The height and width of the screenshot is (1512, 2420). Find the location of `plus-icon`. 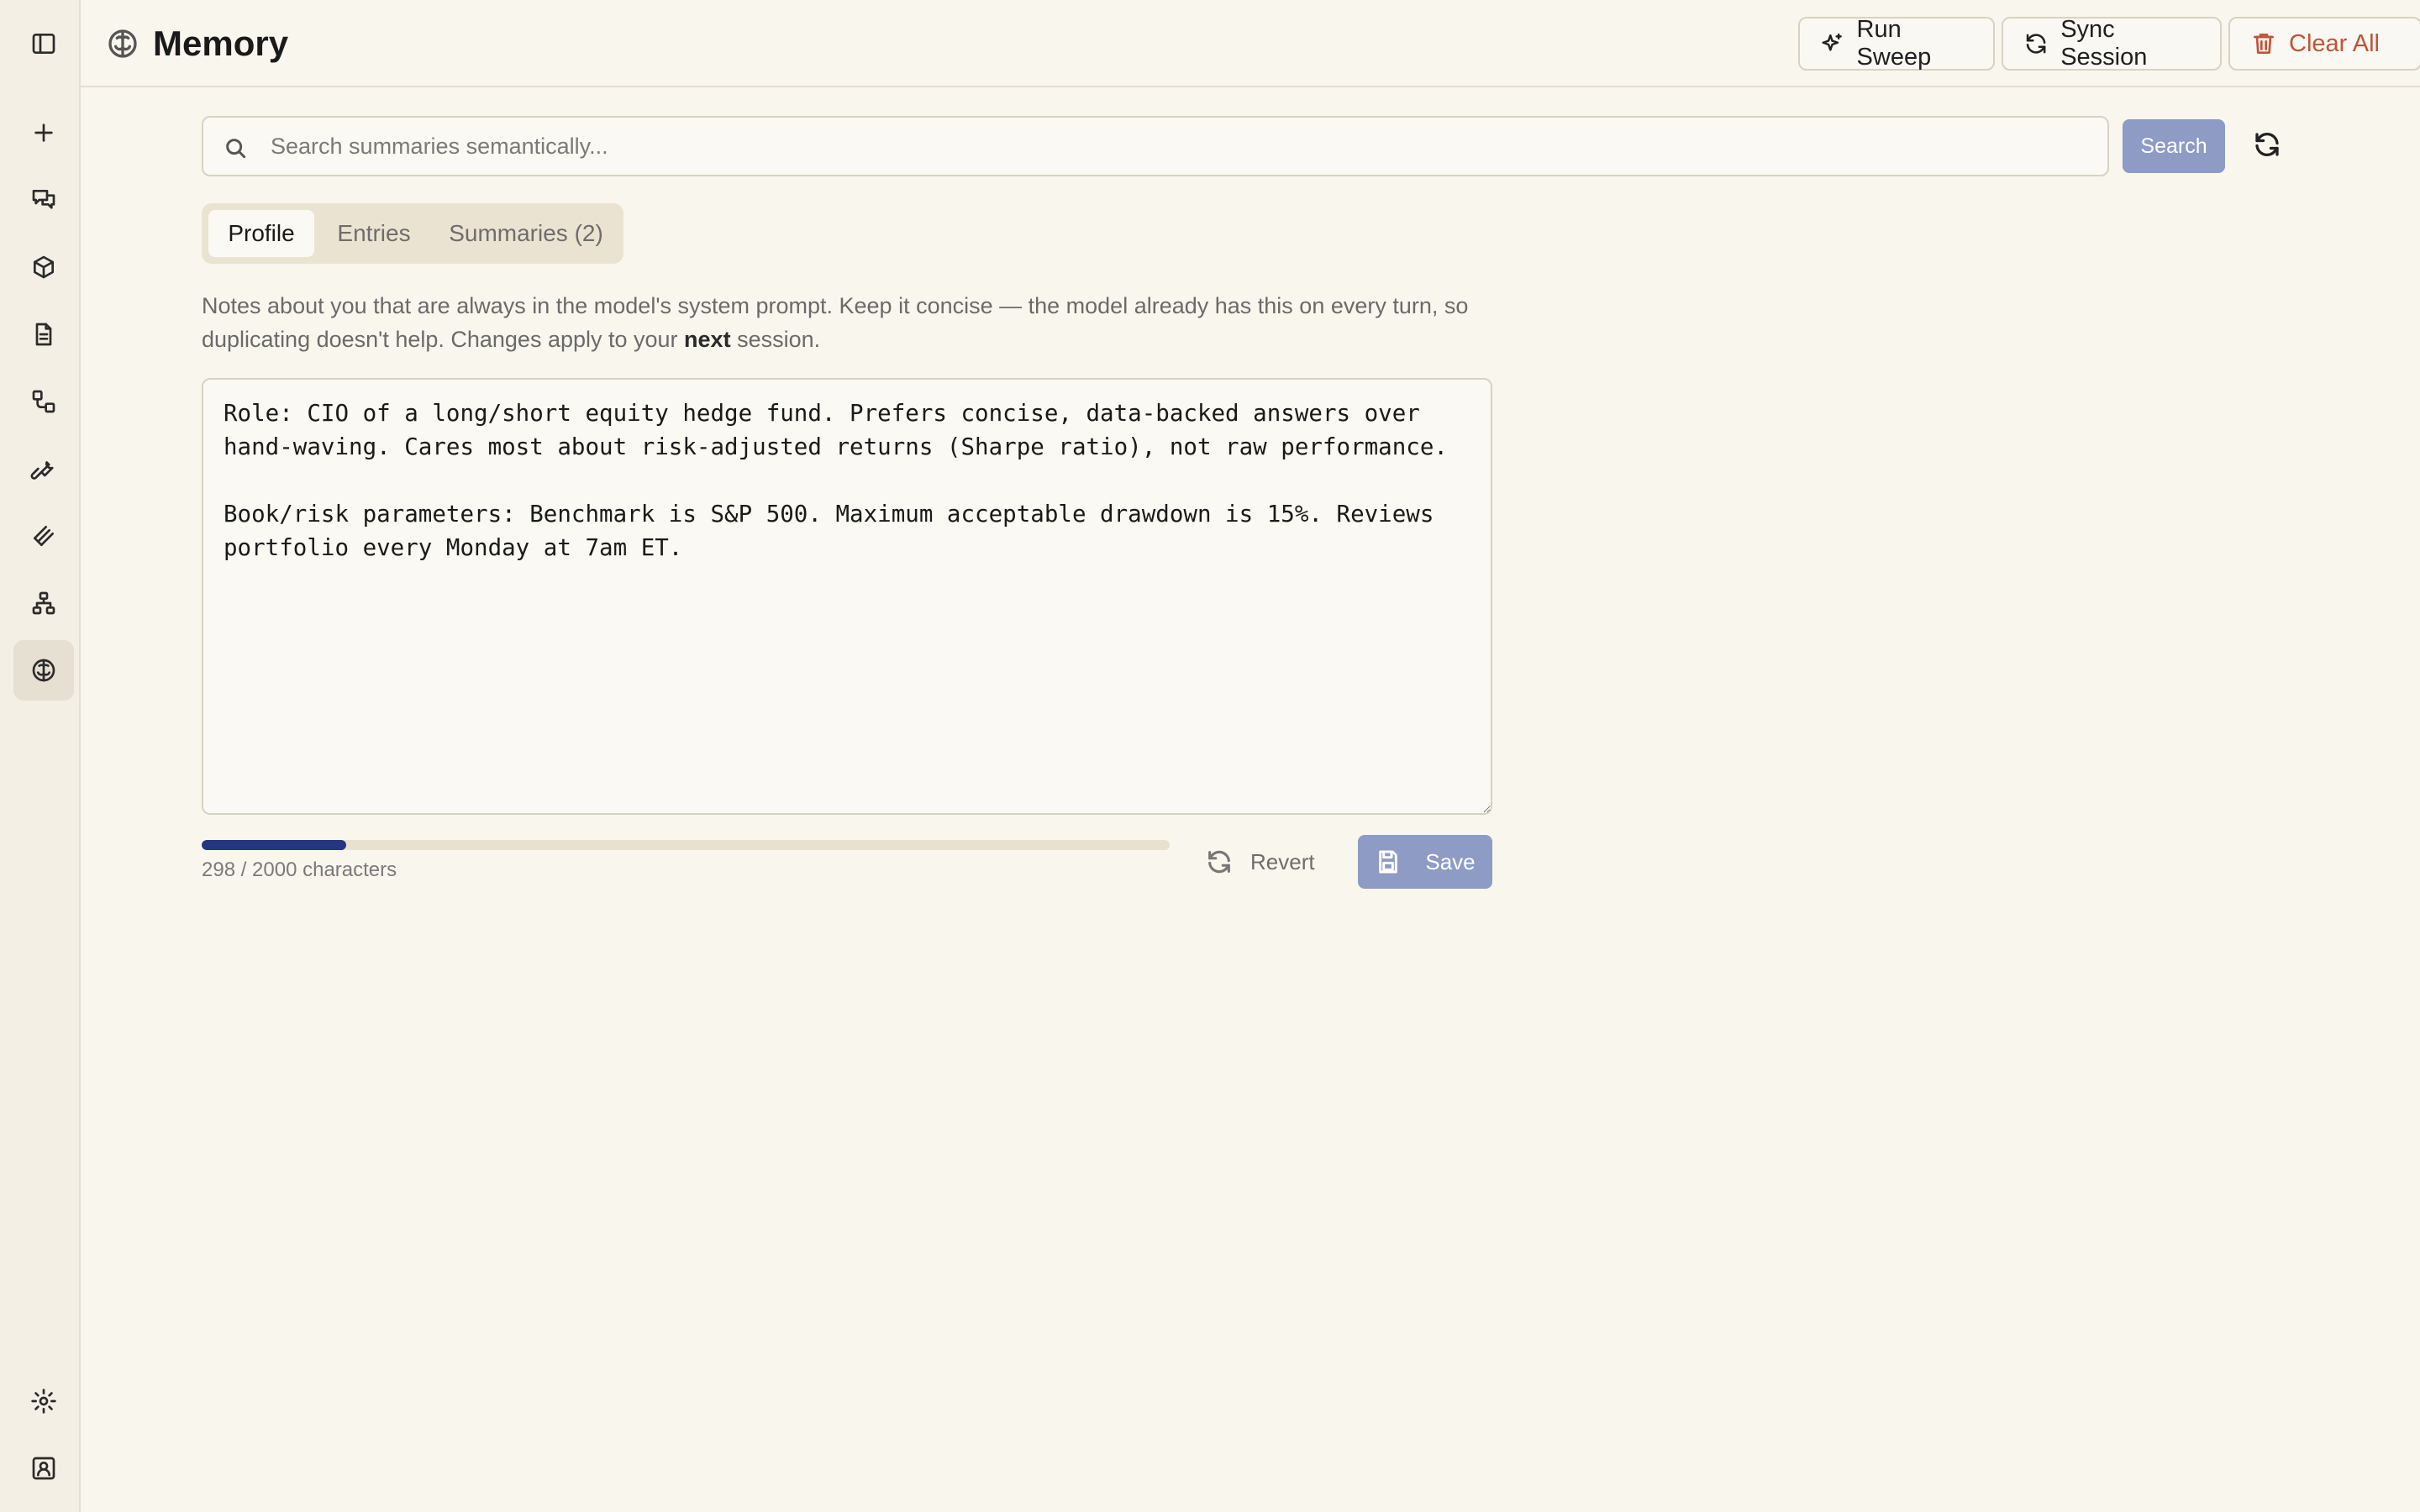

plus-icon is located at coordinates (43, 132).